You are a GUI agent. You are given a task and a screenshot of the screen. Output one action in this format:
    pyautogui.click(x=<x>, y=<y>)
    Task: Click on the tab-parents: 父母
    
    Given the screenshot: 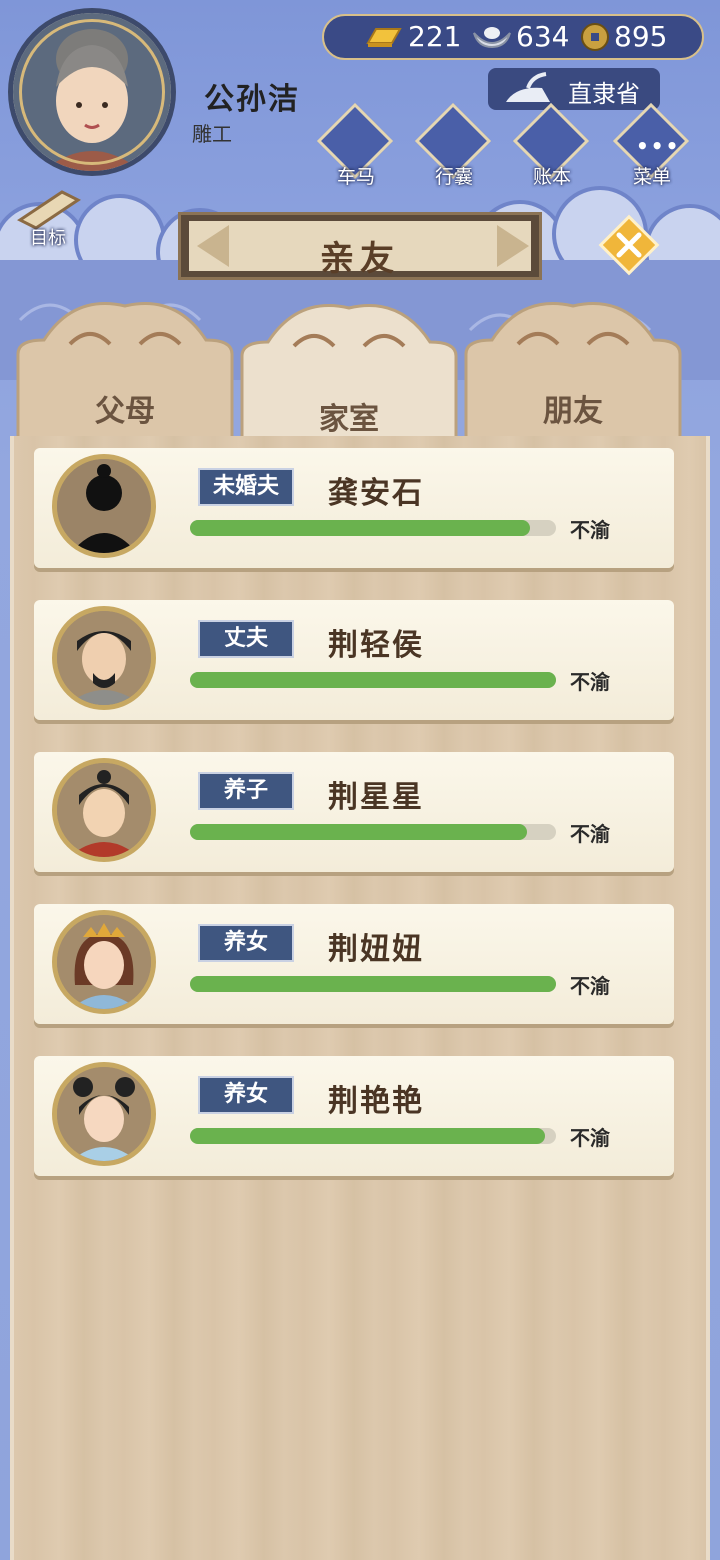 What is the action you would take?
    pyautogui.click(x=125, y=375)
    